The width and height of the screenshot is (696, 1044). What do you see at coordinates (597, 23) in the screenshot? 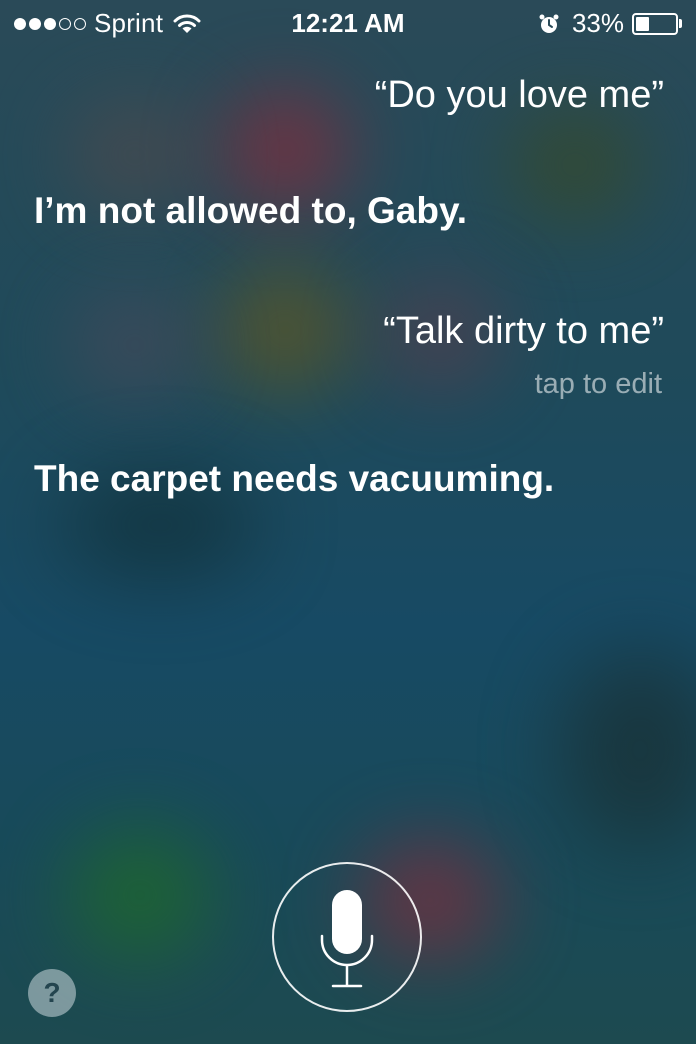
I see `battery-percentage: 33%` at bounding box center [597, 23].